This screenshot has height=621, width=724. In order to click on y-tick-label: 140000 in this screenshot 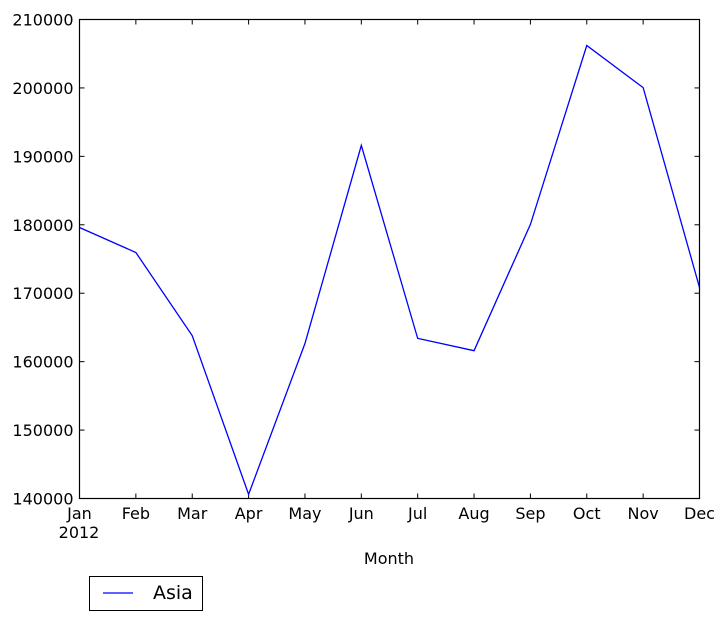, I will do `click(42, 499)`.